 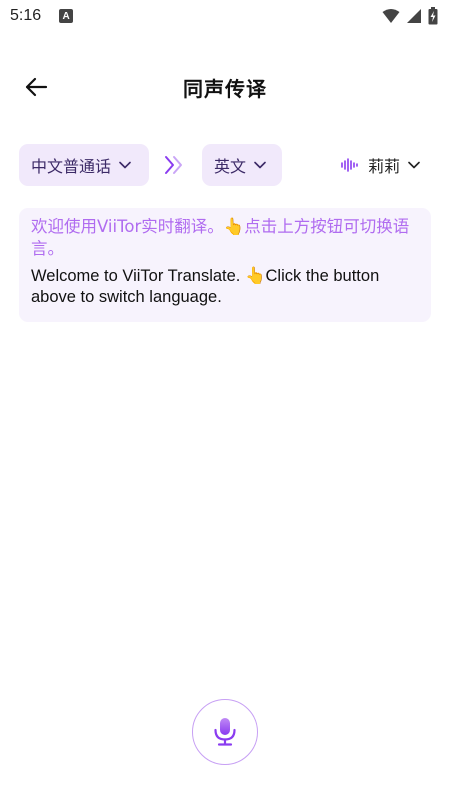 What do you see at coordinates (225, 16) in the screenshot?
I see `status-bar: 5:16 A` at bounding box center [225, 16].